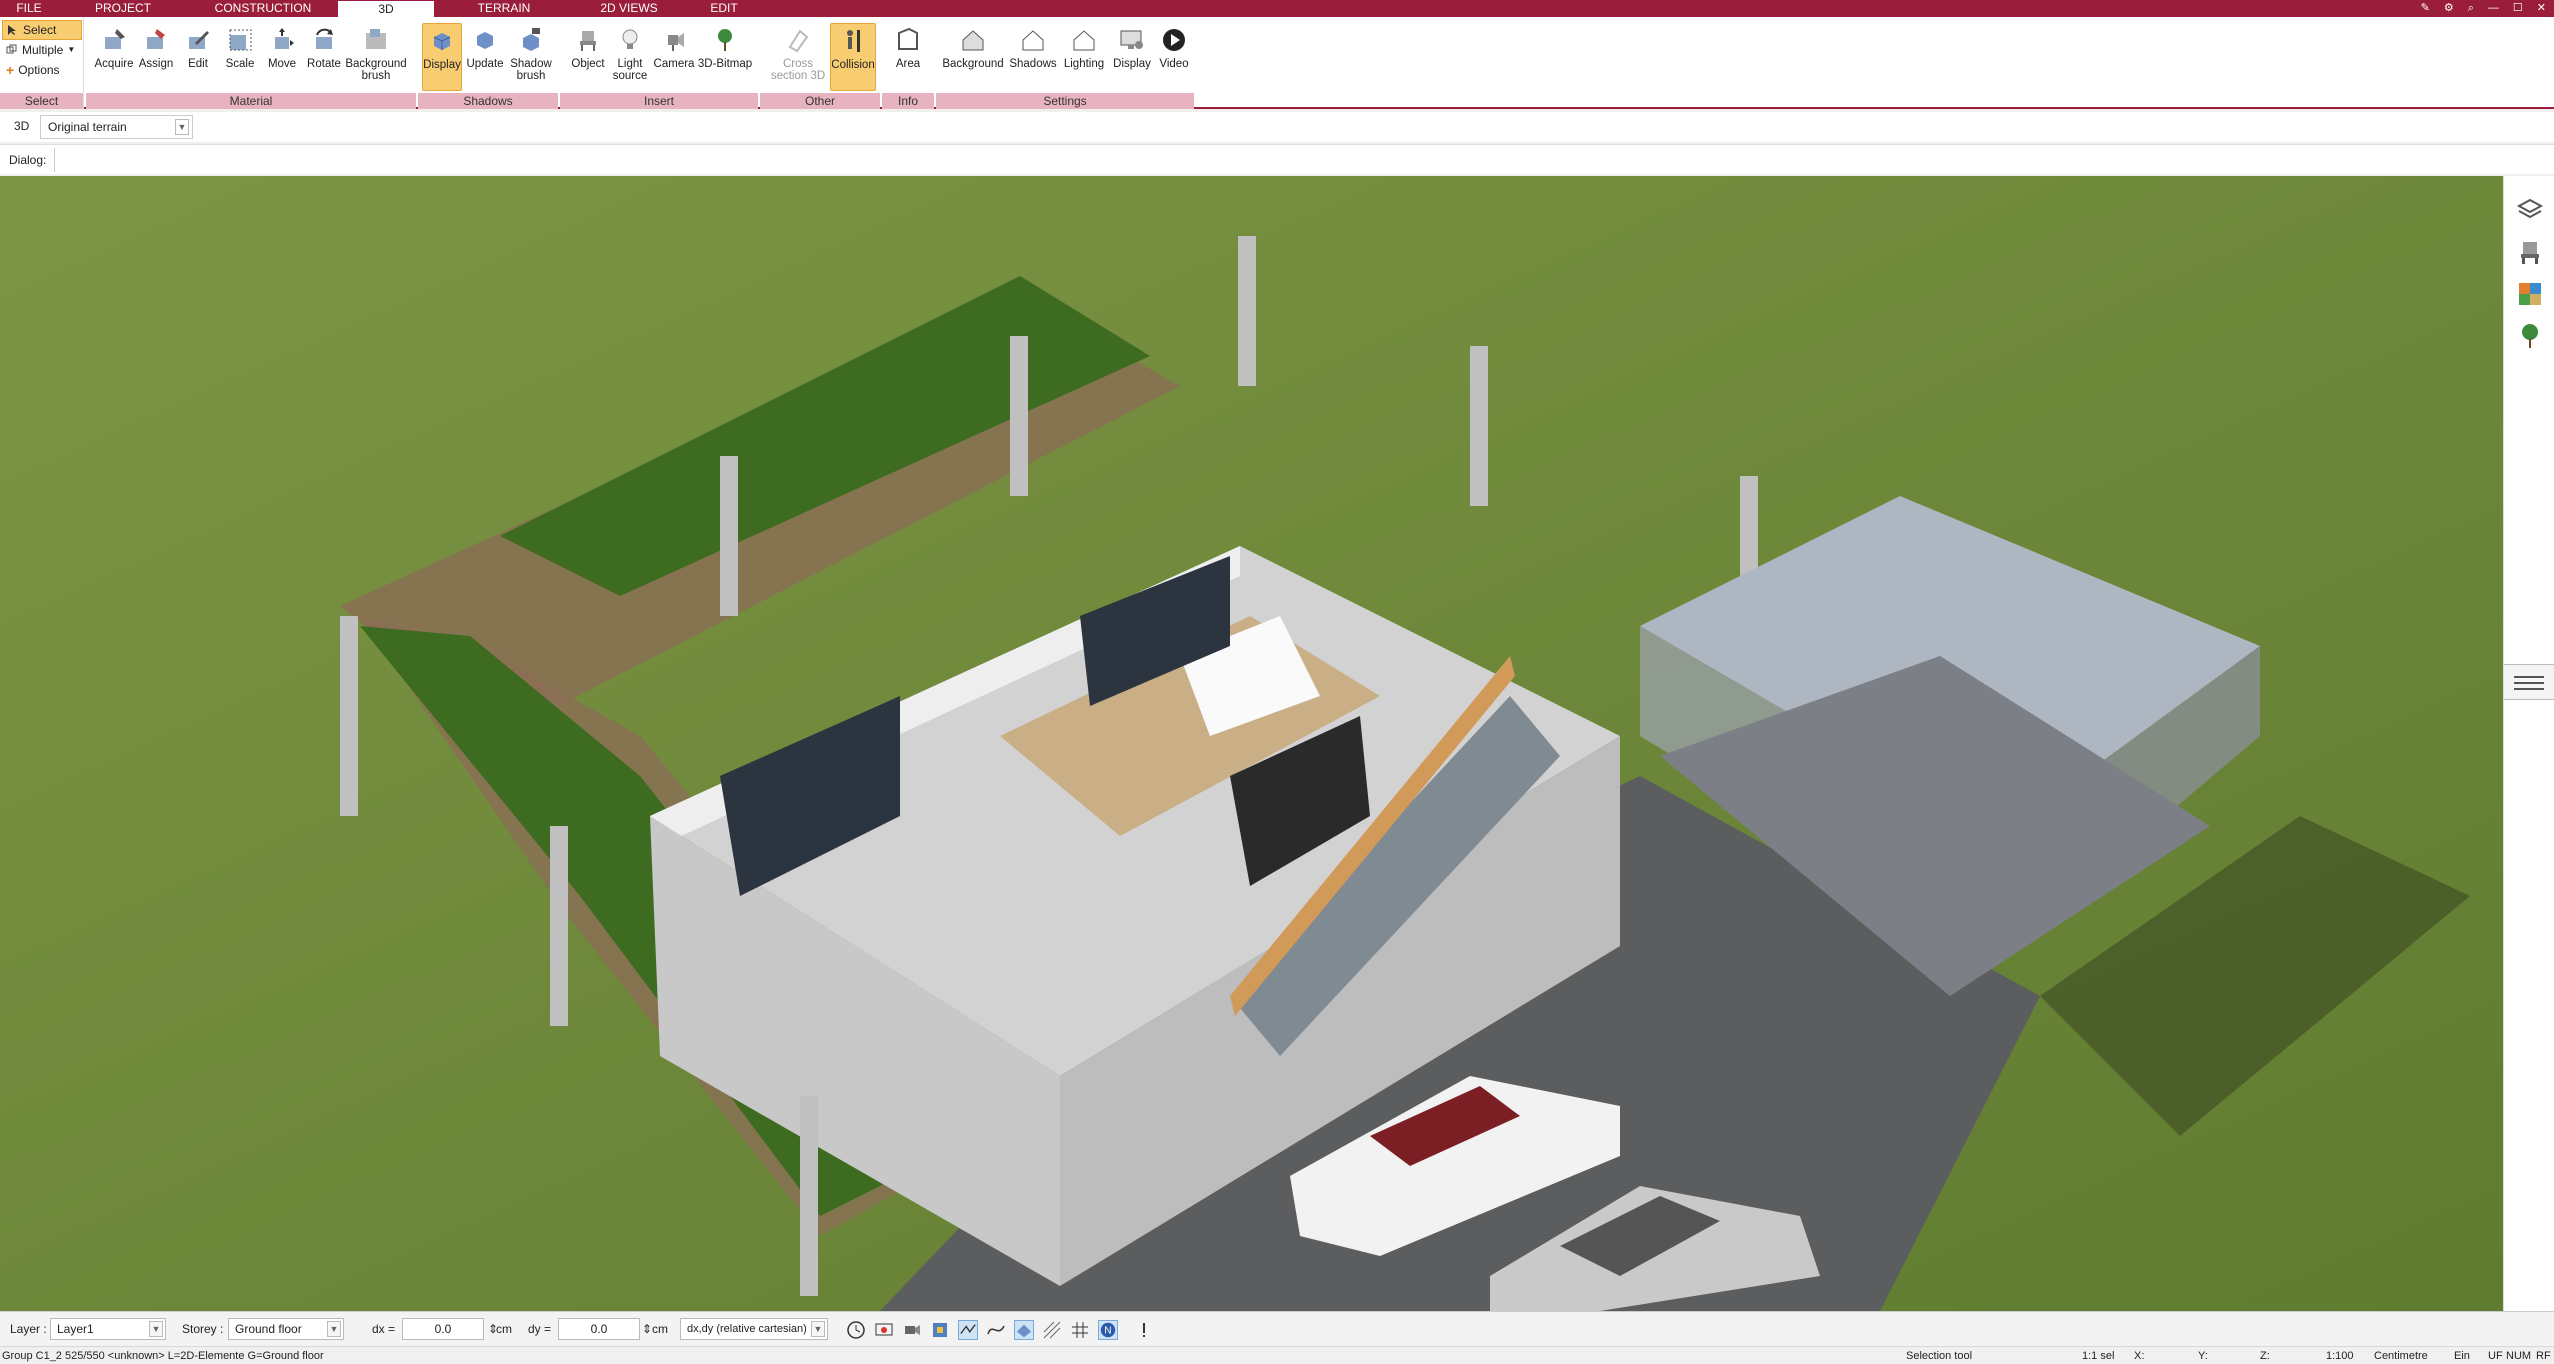  I want to click on right-side-panel, so click(2528, 743).